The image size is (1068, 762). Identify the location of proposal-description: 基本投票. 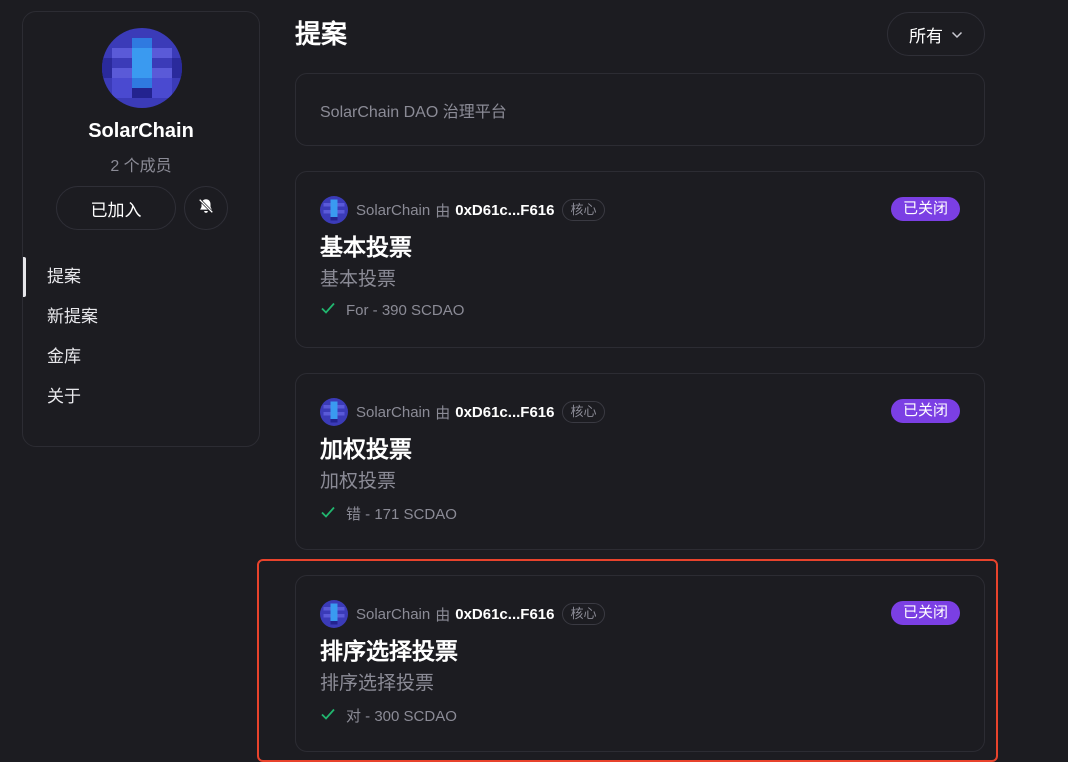
(358, 279).